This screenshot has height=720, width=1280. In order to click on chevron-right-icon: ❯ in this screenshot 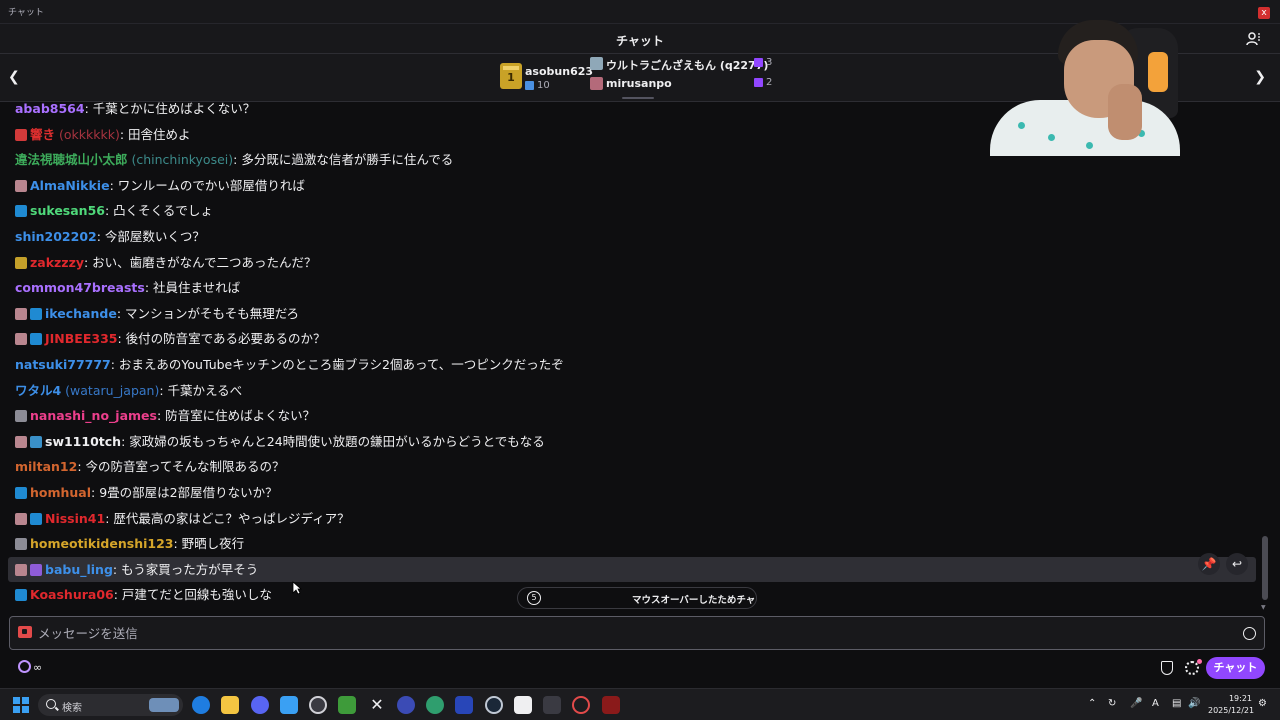, I will do `click(1260, 77)`.